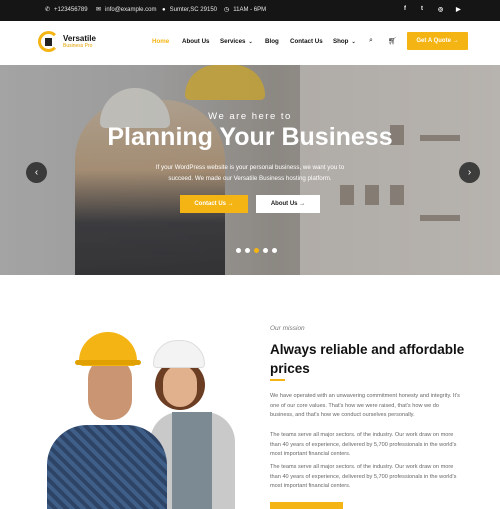 This screenshot has height=509, width=500. I want to click on phone-text: +123456789, so click(71, 10).